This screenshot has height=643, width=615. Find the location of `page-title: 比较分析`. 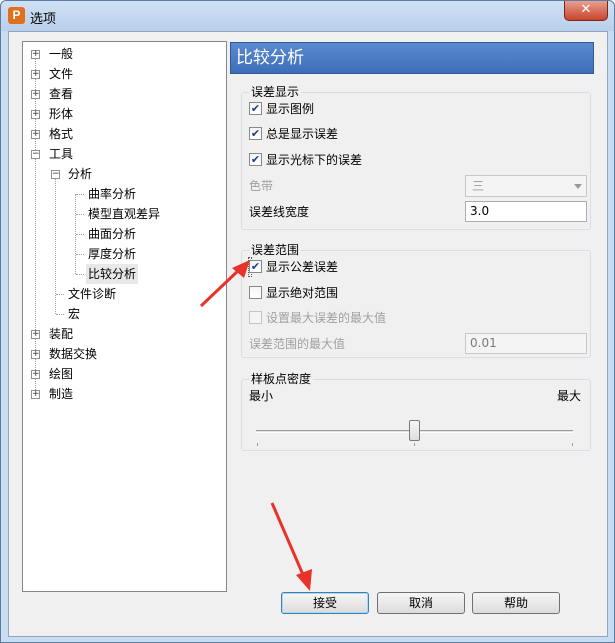

page-title: 比较分析 is located at coordinates (412, 58).